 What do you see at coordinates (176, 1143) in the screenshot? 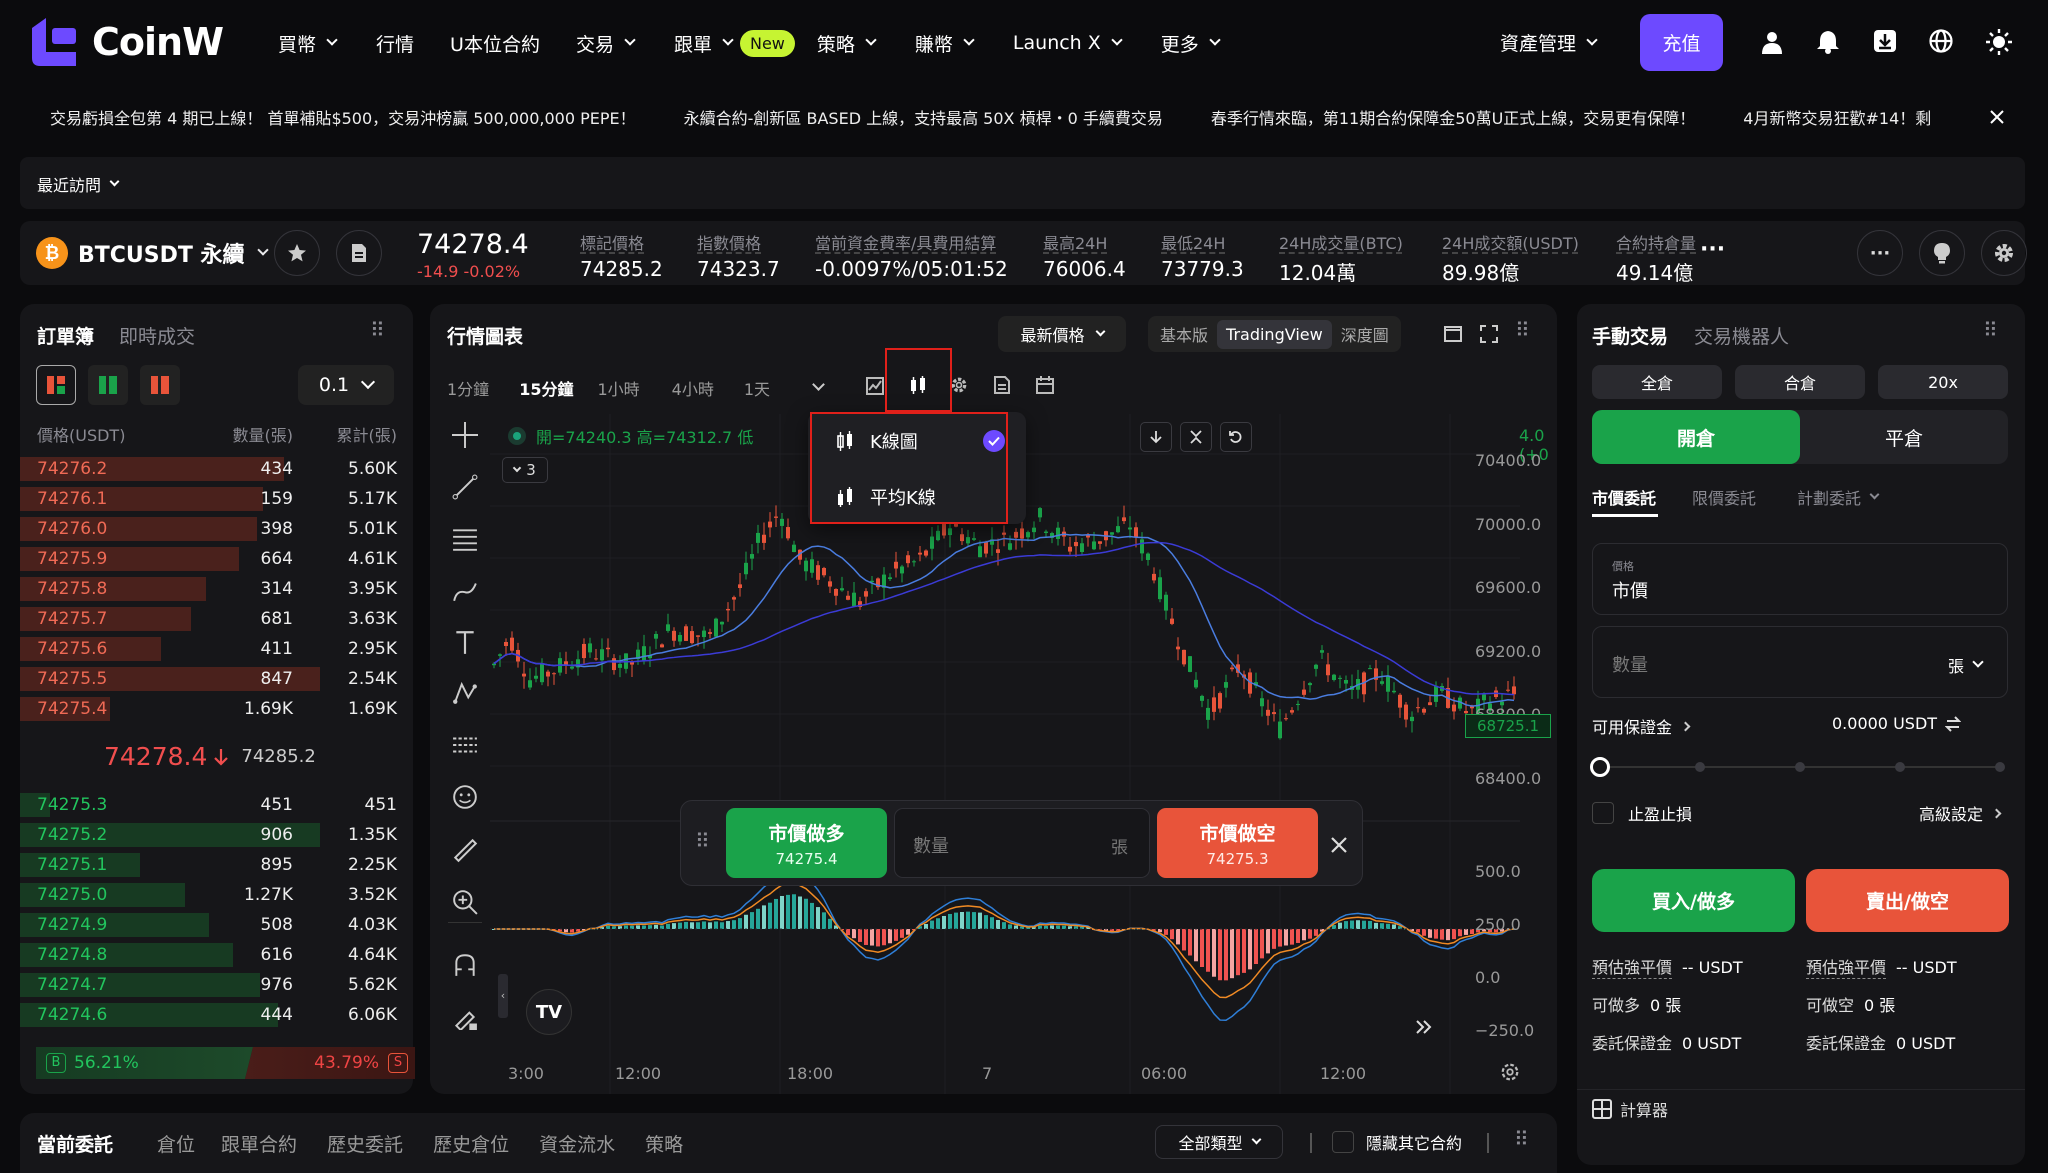
I see `orders-tab-1: 倉位` at bounding box center [176, 1143].